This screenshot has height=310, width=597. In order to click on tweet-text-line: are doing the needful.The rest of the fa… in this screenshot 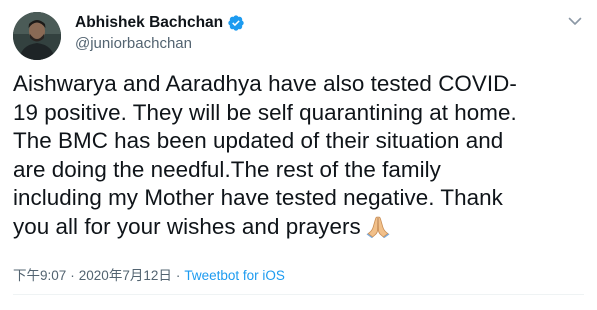, I will do `click(227, 169)`.